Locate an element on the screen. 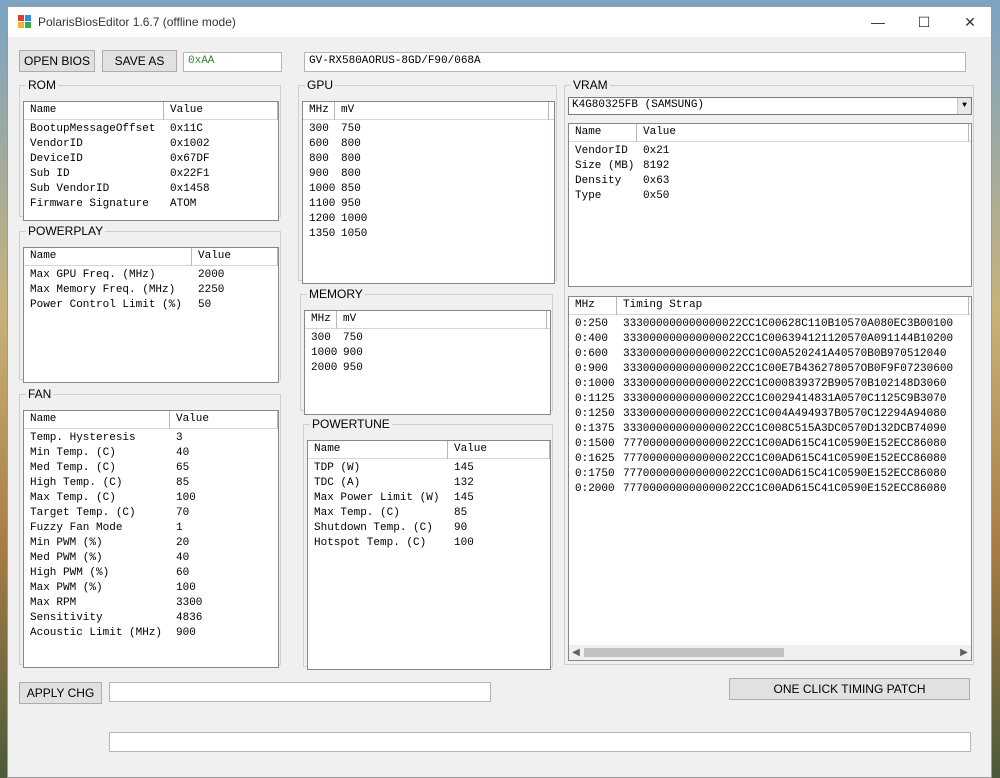 Image resolution: width=1000 pixels, height=778 pixels. powerplay-row: Max Memory Freq. (MHz) 2250 is located at coordinates (151, 290).